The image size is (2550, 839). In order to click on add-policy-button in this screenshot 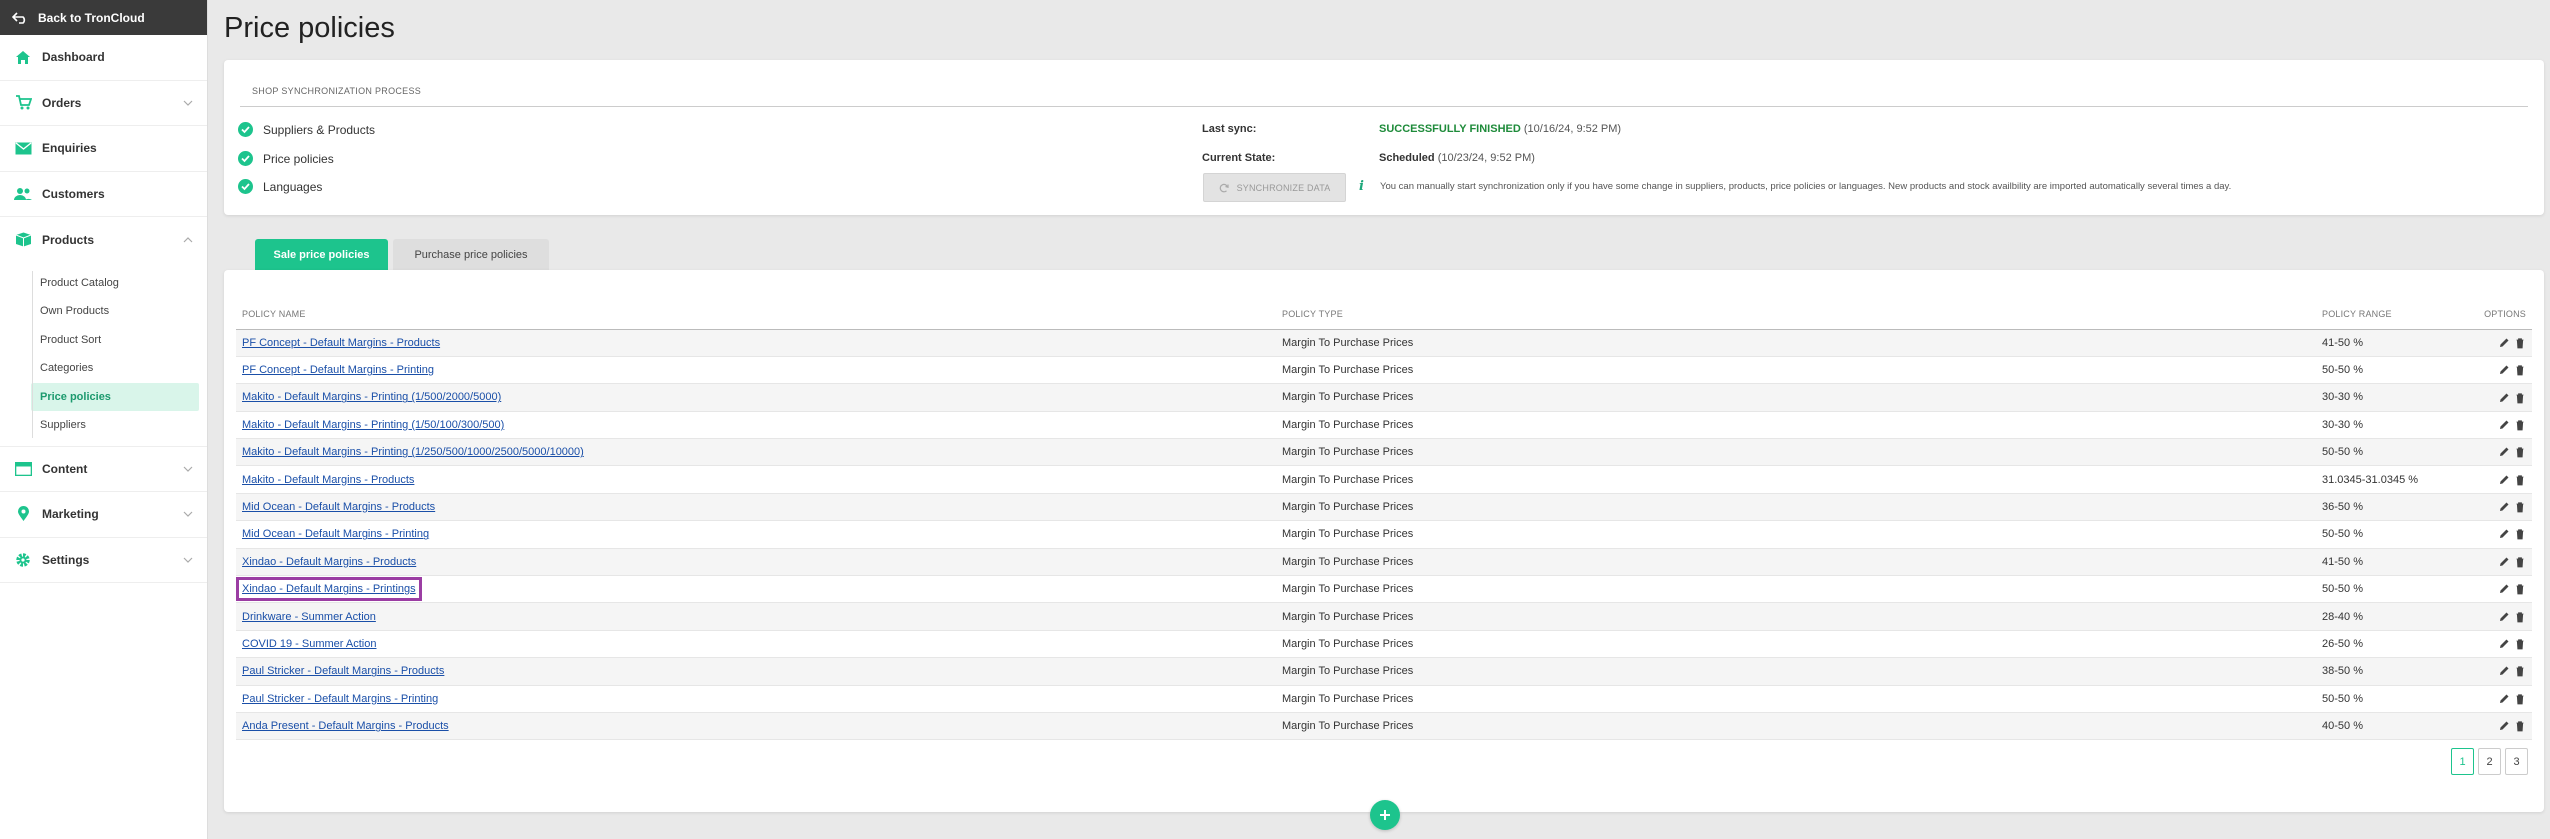, I will do `click(1385, 815)`.